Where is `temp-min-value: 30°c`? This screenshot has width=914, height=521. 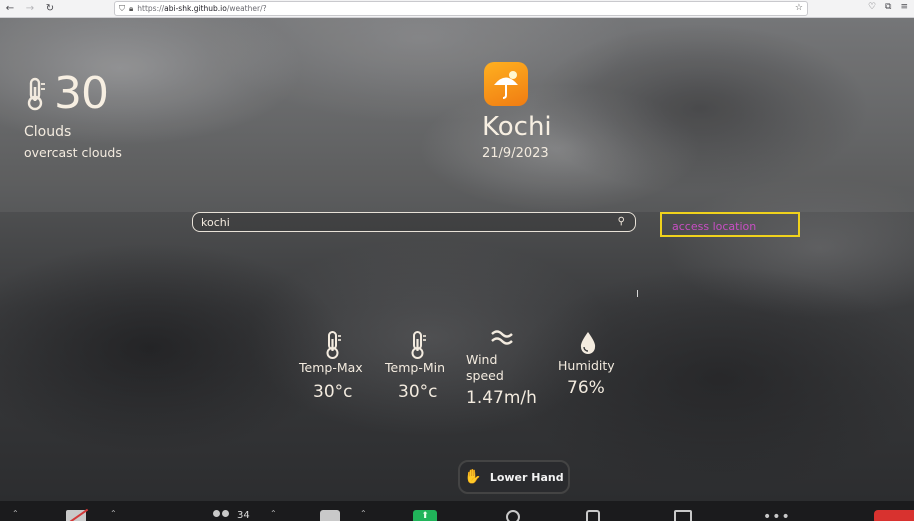
temp-min-value: 30°c is located at coordinates (418, 392).